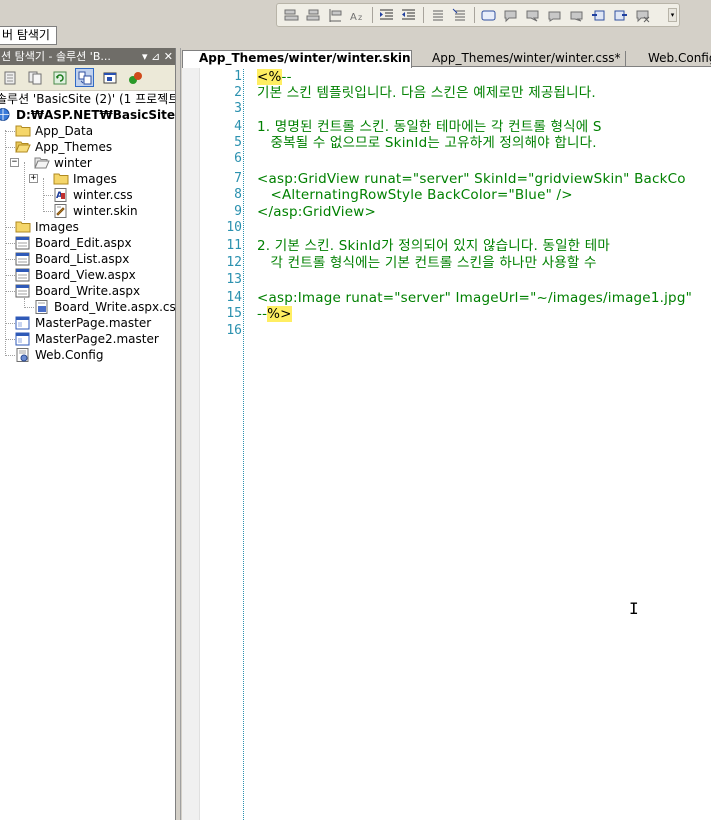 This screenshot has height=820, width=711. What do you see at coordinates (61, 178) in the screenshot?
I see `folder-icon` at bounding box center [61, 178].